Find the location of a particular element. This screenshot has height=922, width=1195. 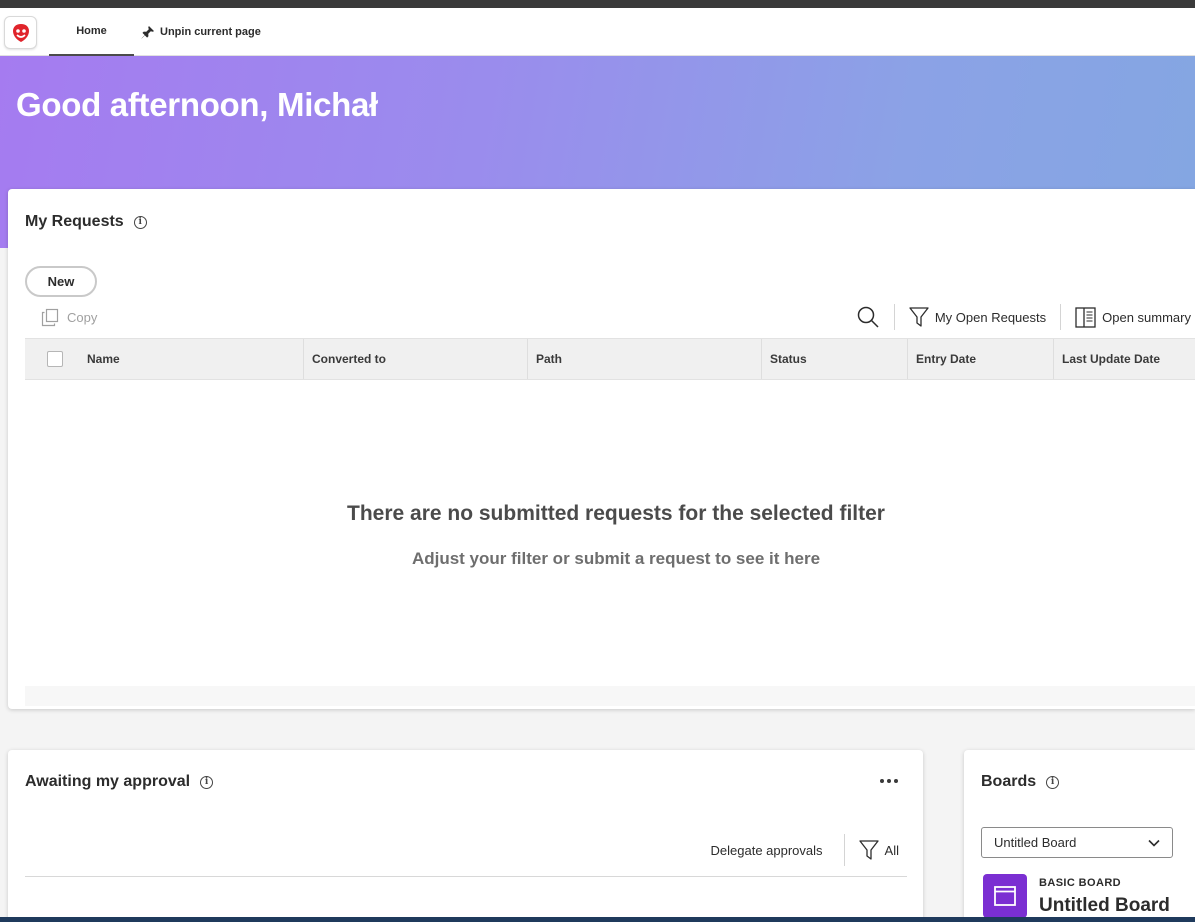

boards-title: Boards is located at coordinates (1009, 781).